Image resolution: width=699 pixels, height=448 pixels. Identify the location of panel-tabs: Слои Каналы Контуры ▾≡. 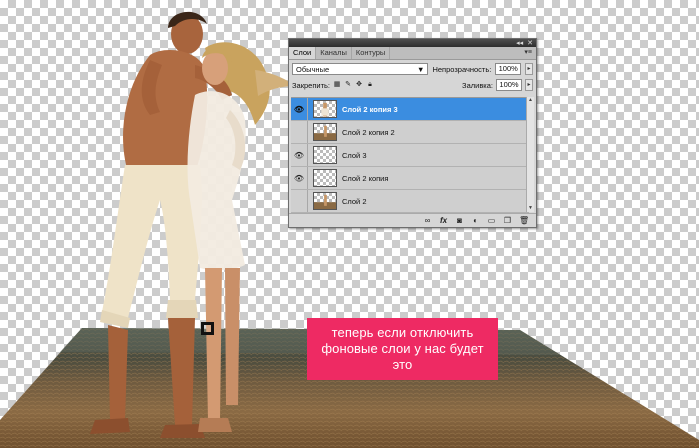
(412, 53).